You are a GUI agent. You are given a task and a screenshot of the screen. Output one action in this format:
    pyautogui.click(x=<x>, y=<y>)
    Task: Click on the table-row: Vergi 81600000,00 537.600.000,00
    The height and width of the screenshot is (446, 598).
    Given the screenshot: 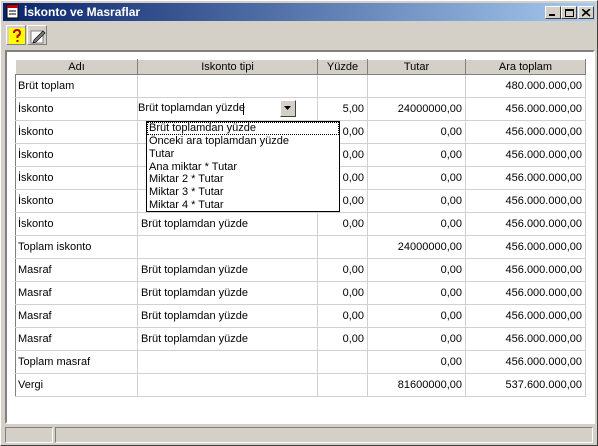 What is the action you would take?
    pyautogui.click(x=300, y=385)
    